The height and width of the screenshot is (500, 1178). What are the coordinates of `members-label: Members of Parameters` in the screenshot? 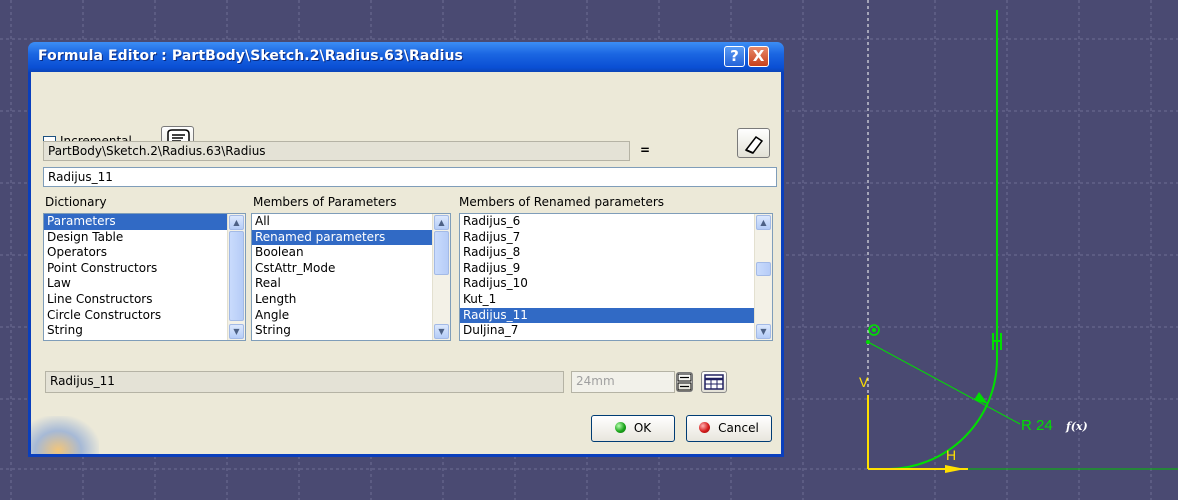 It's located at (325, 202).